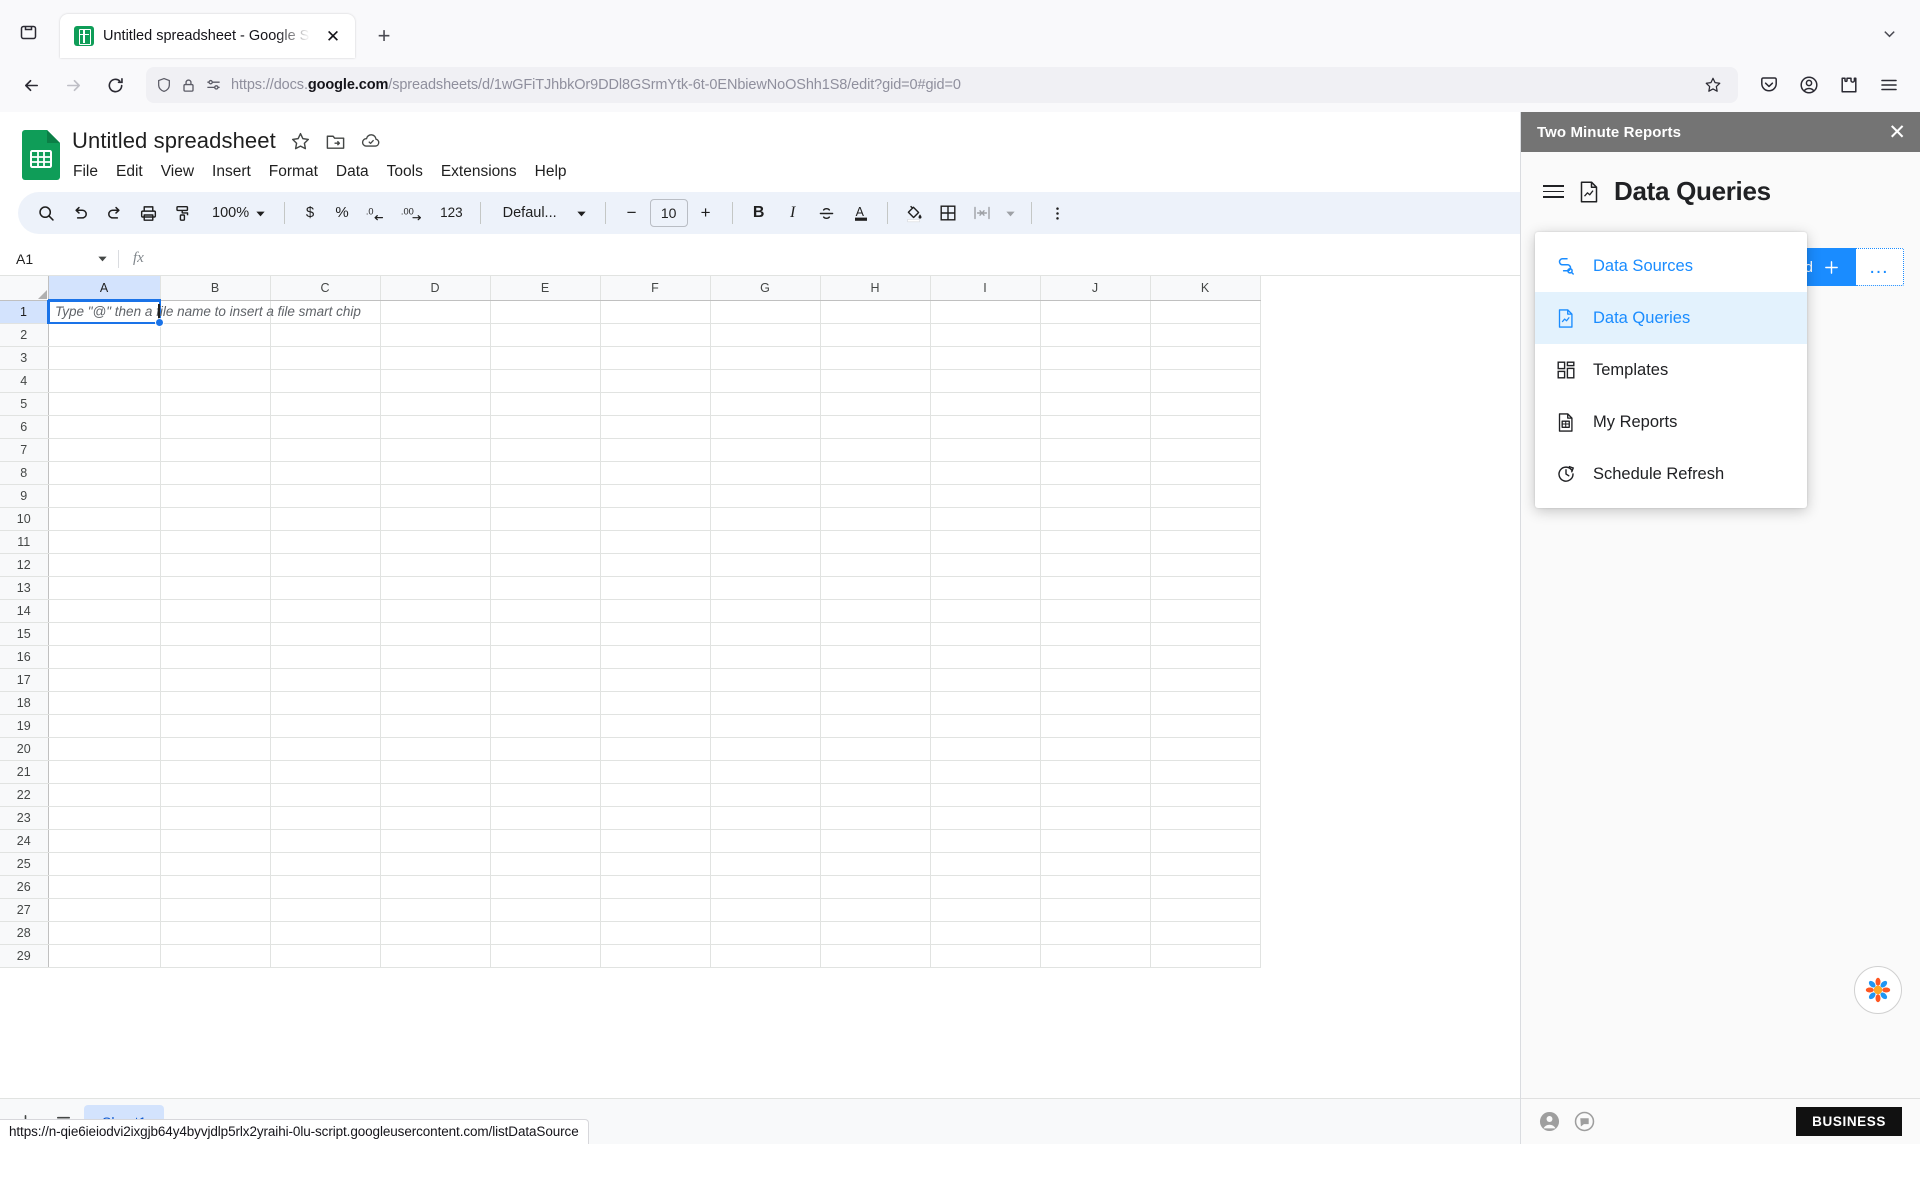 This screenshot has width=1920, height=1200. Describe the element at coordinates (1095, 818) in the screenshot. I see `cell-J23` at that location.